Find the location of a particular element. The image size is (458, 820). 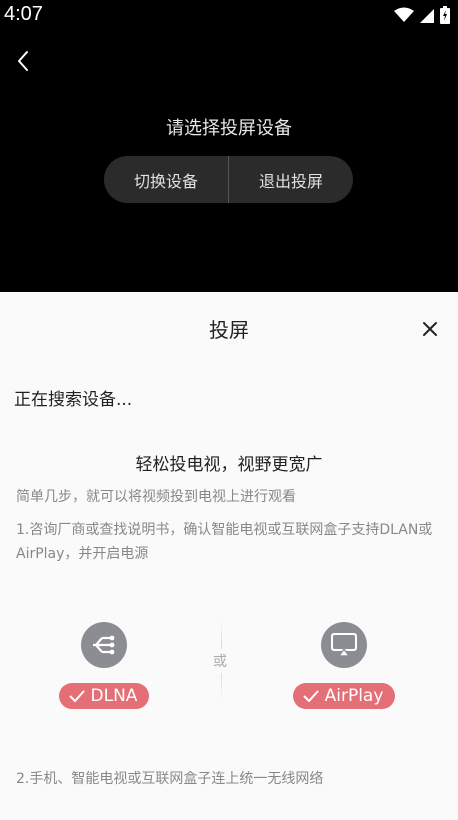

airplay-icon is located at coordinates (344, 645).